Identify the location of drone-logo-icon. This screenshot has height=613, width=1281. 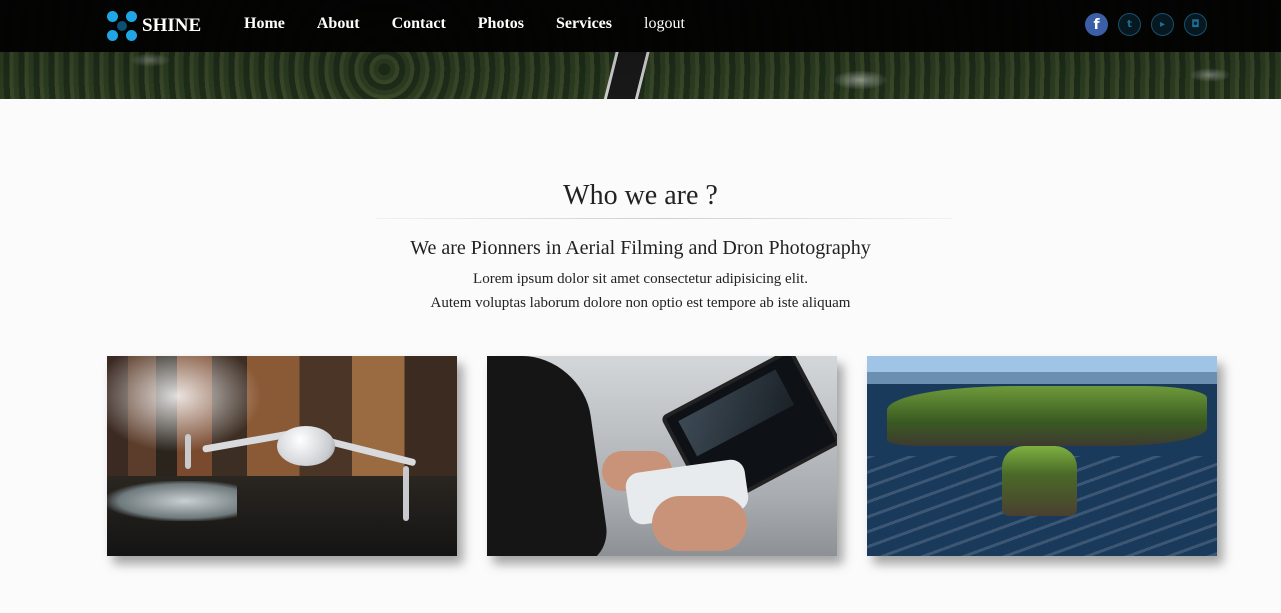
(122, 26).